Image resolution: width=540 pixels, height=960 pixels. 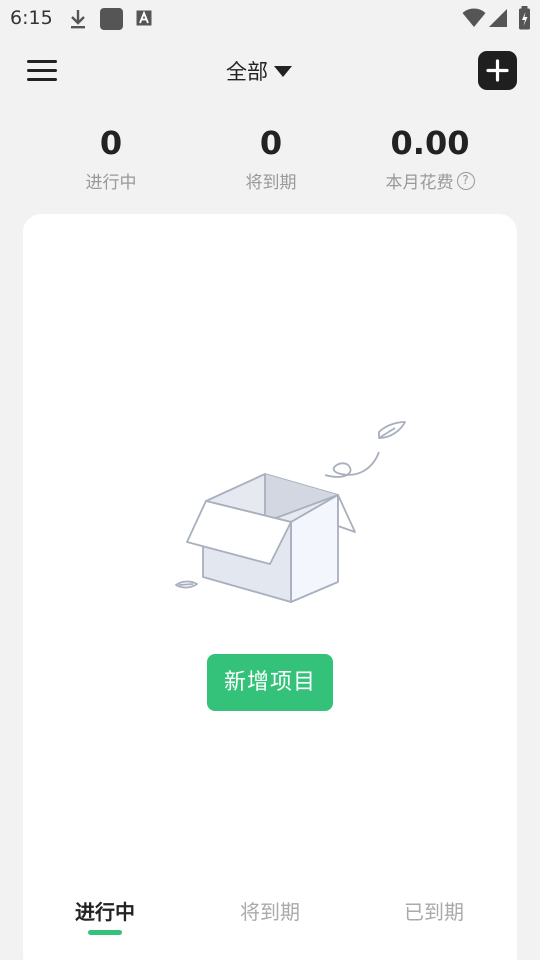 I want to click on tab-expiring-soon: 将到期, so click(x=270, y=910).